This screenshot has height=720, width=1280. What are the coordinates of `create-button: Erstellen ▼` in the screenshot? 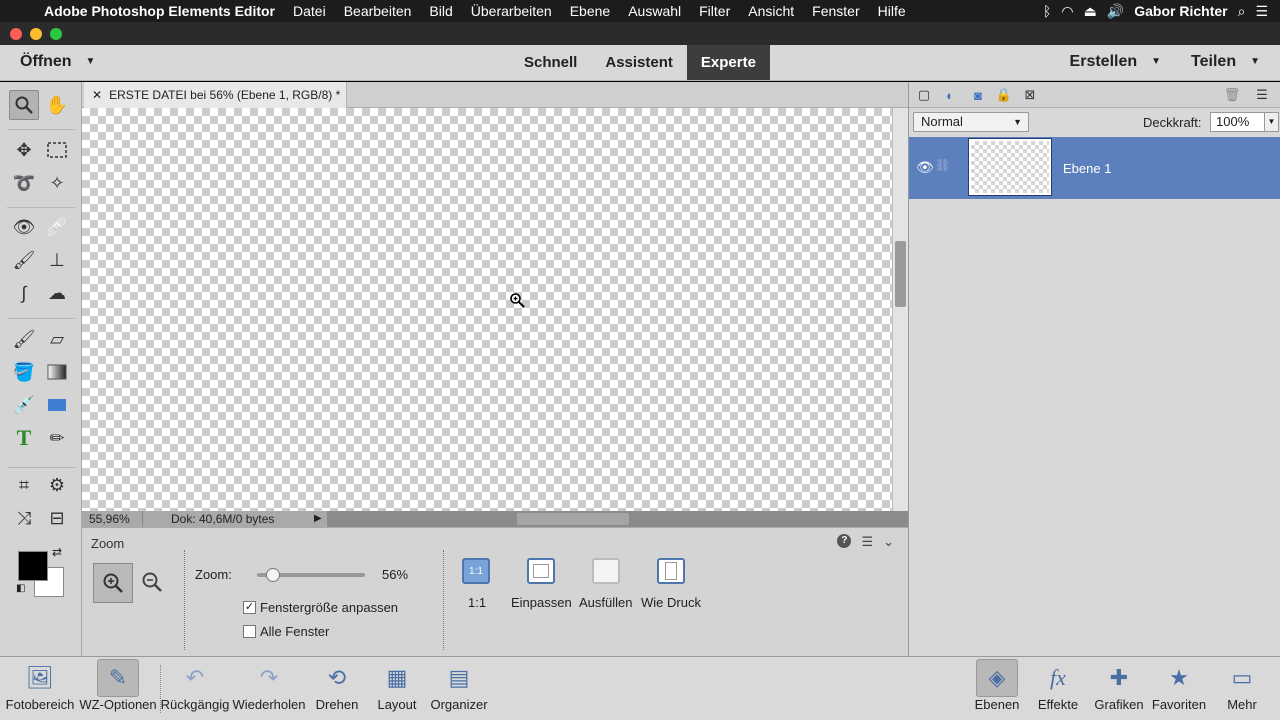 It's located at (1116, 62).